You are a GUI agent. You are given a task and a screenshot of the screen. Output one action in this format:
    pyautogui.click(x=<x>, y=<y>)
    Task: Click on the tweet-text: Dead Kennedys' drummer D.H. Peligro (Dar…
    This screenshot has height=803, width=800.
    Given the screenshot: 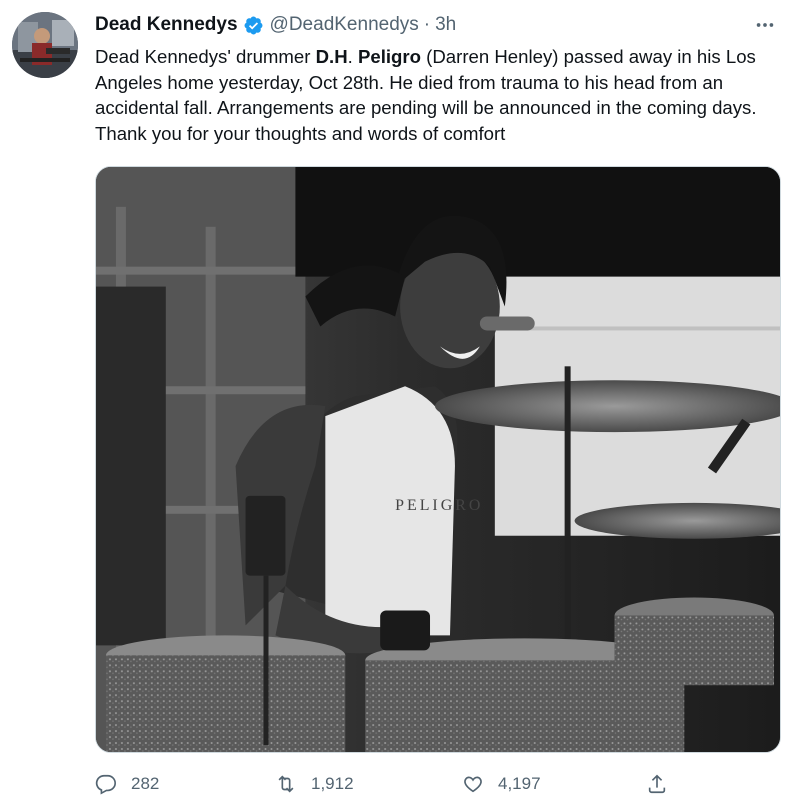 What is the action you would take?
    pyautogui.click(x=440, y=95)
    